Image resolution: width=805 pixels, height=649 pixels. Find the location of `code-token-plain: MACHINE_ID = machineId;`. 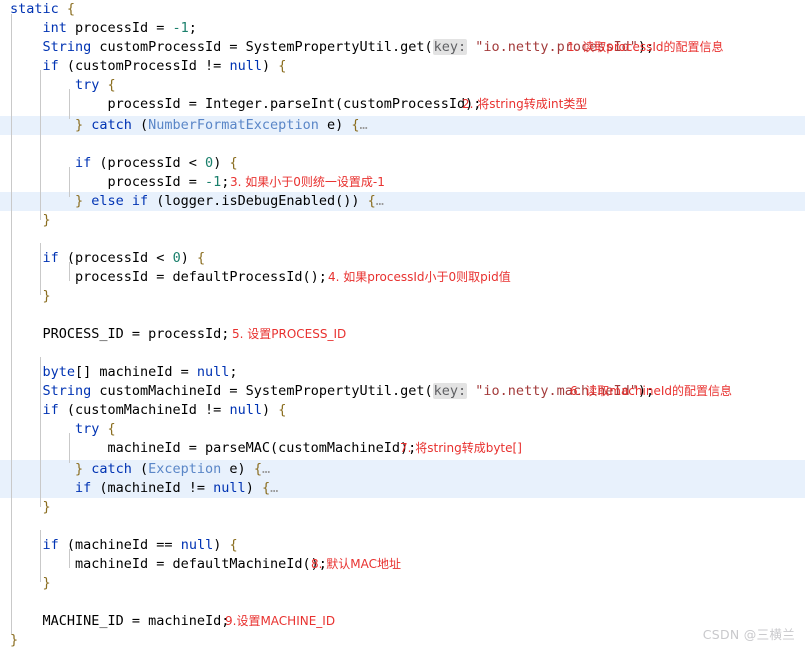

code-token-plain: MACHINE_ID = machineId; is located at coordinates (136, 621).